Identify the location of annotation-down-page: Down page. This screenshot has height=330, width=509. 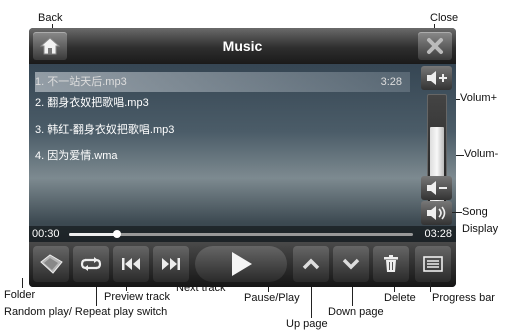
(356, 312).